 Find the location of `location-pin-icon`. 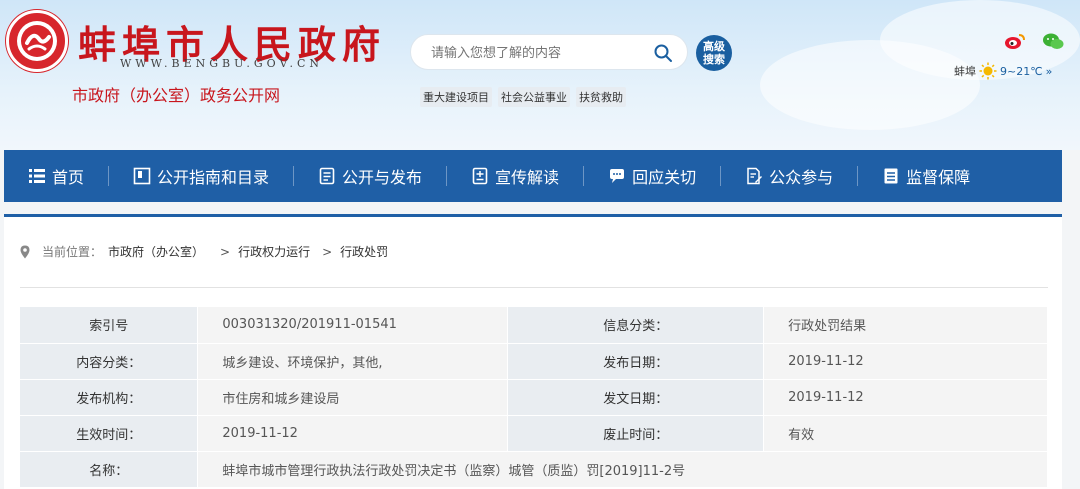

location-pin-icon is located at coordinates (25, 251).